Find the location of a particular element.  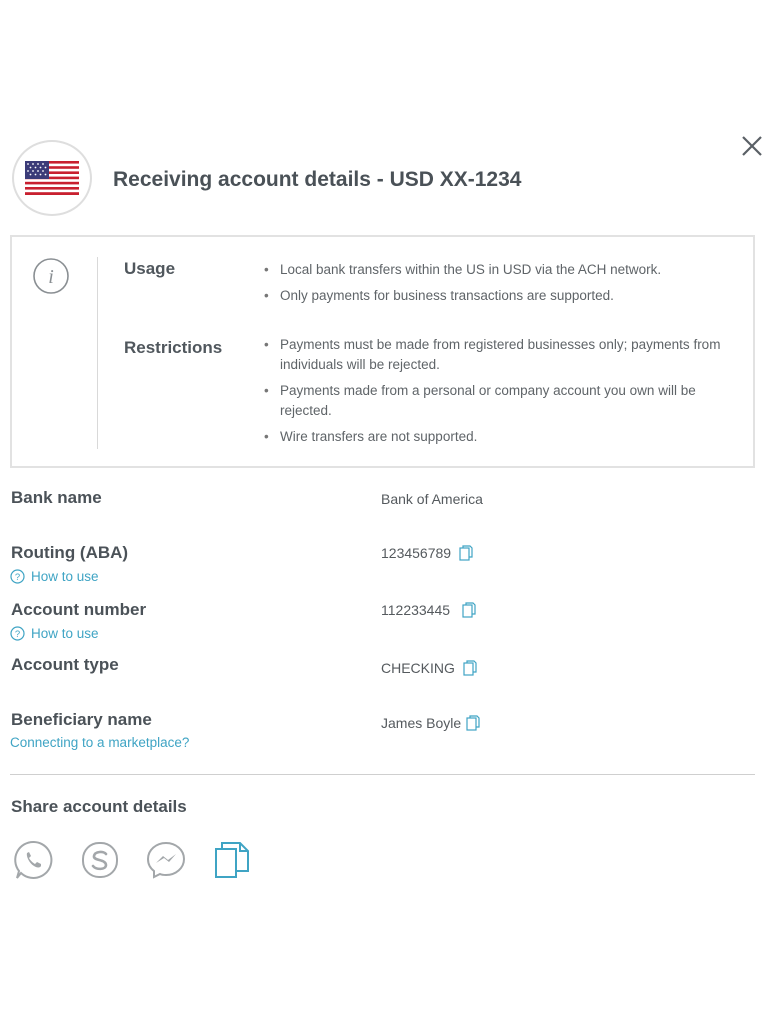

currency-flag is located at coordinates (52, 178).